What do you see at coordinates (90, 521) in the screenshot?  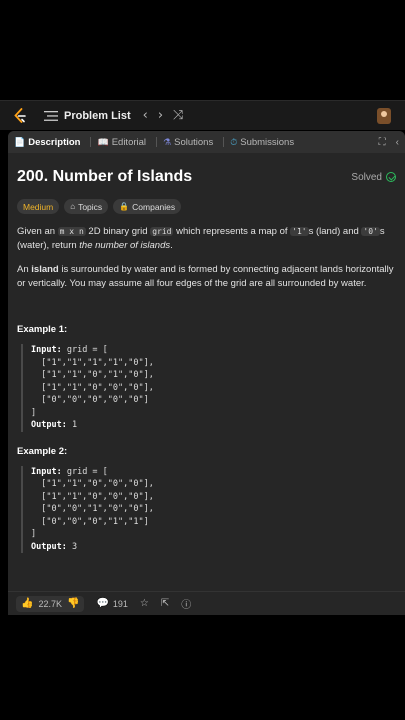 I see `grid-row: ["0","0","0","1","1"]` at bounding box center [90, 521].